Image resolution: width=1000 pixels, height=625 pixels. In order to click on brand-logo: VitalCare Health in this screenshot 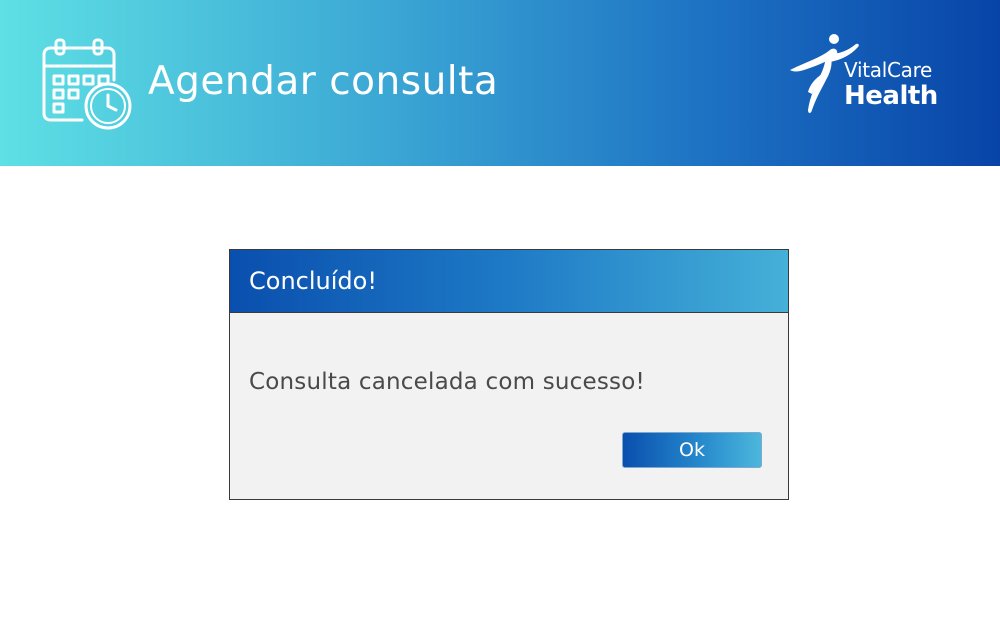, I will do `click(871, 77)`.